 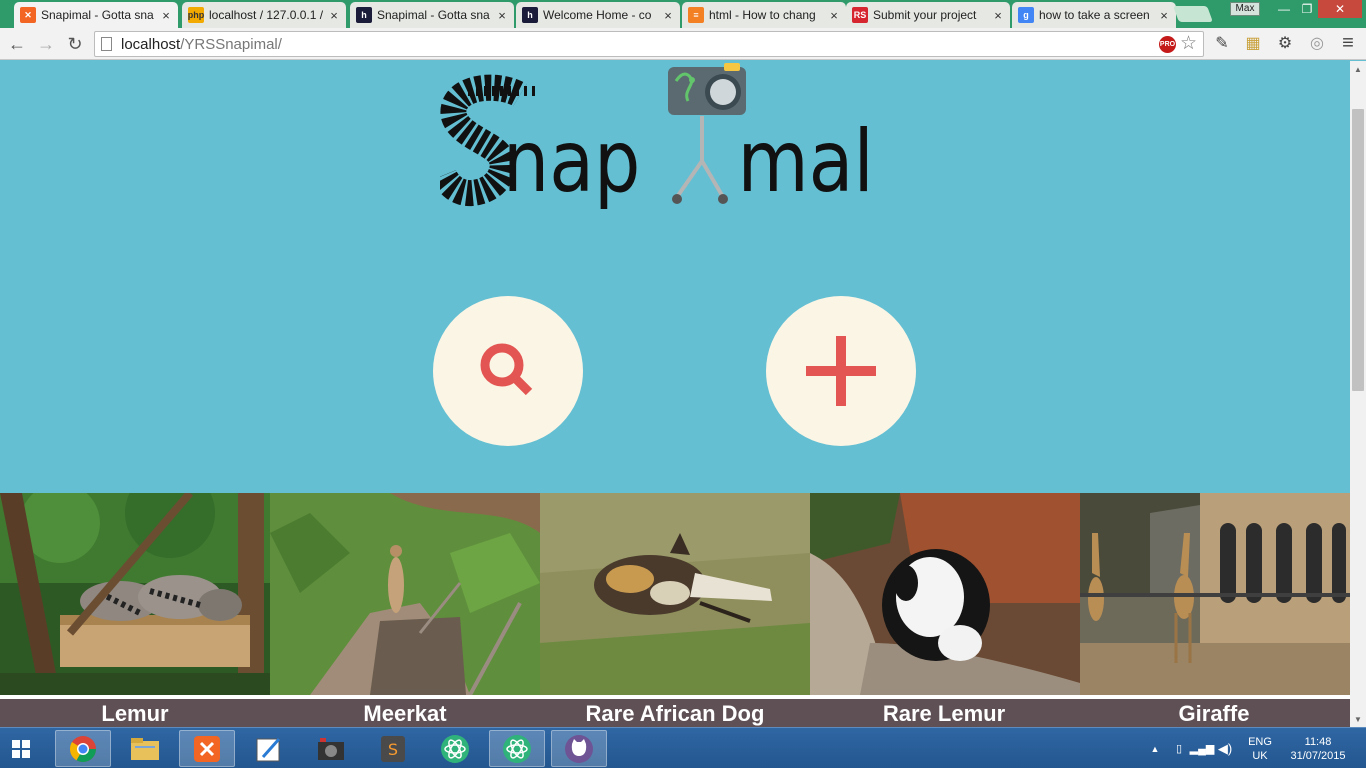 What do you see at coordinates (1193, 14) in the screenshot?
I see `new-tab-button` at bounding box center [1193, 14].